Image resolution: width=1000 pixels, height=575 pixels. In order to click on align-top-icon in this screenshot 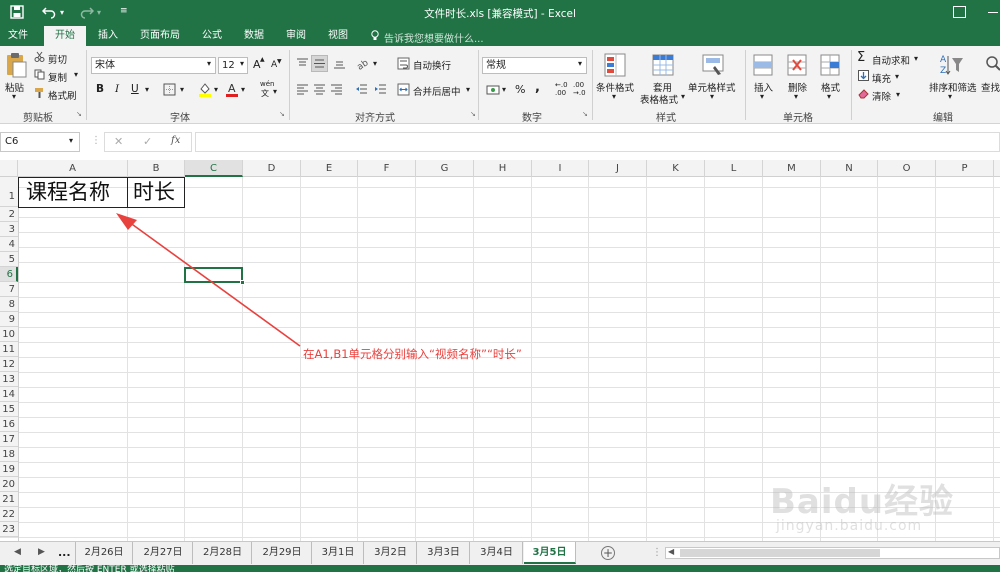, I will do `click(302, 63)`.